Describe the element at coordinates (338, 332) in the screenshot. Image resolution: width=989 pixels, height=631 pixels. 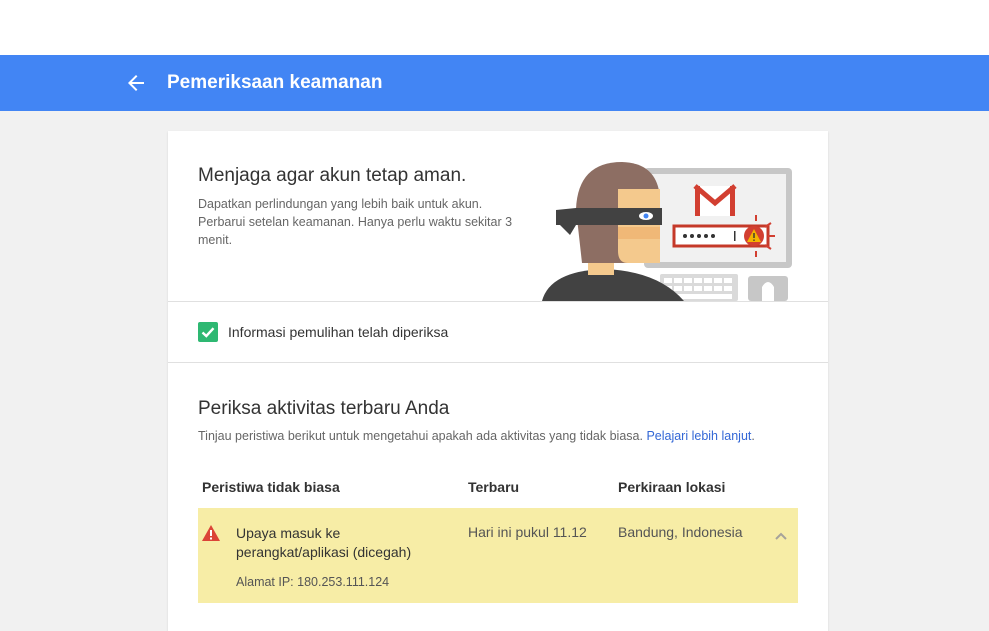
I see `recovery-info-label: Informasi pemulihan telah diperiksa` at that location.